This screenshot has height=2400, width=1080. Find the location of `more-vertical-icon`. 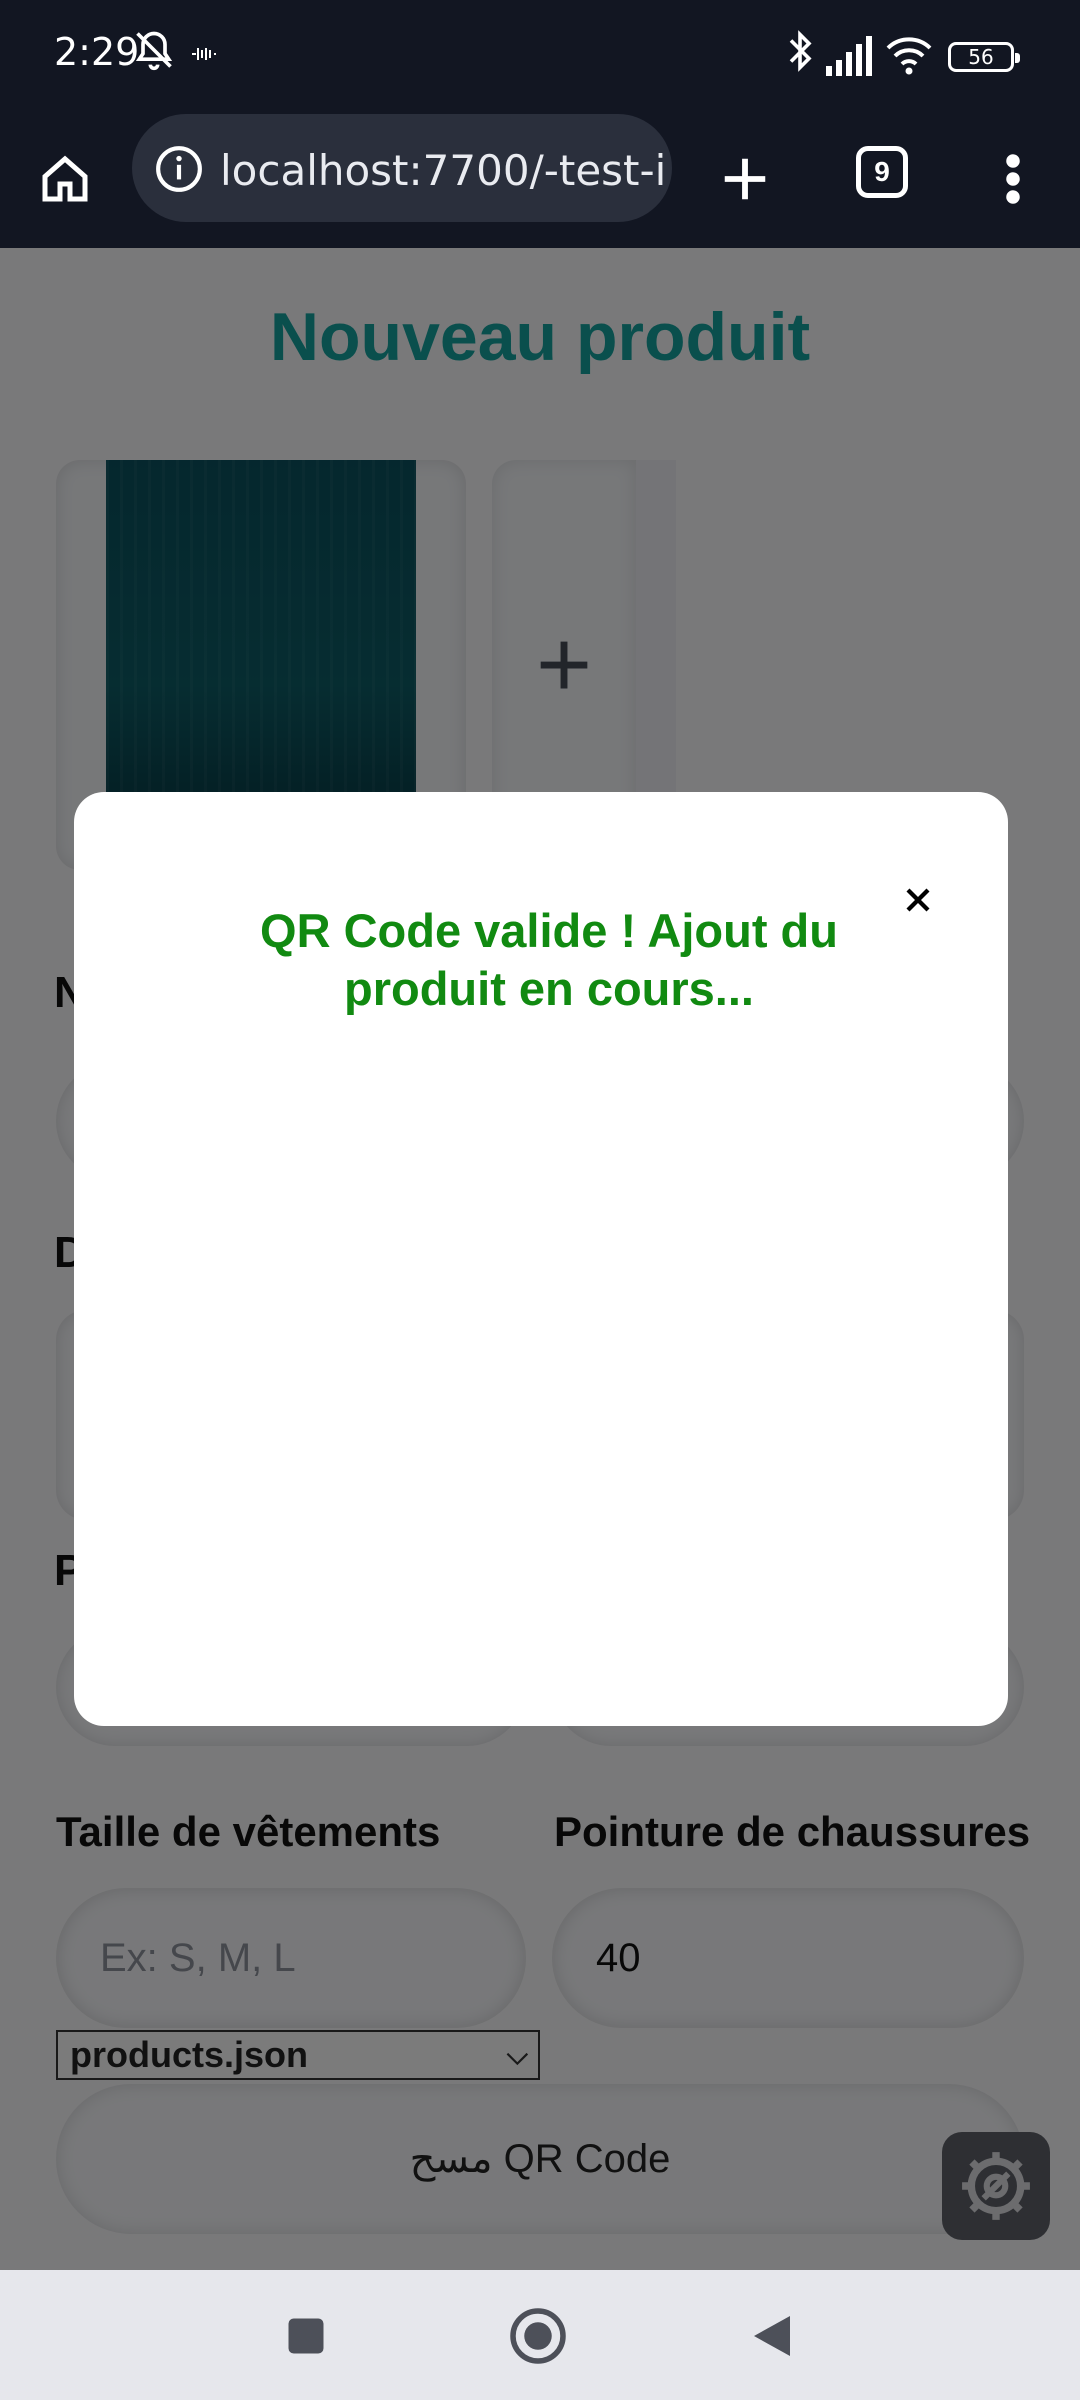

more-vertical-icon is located at coordinates (1013, 179).